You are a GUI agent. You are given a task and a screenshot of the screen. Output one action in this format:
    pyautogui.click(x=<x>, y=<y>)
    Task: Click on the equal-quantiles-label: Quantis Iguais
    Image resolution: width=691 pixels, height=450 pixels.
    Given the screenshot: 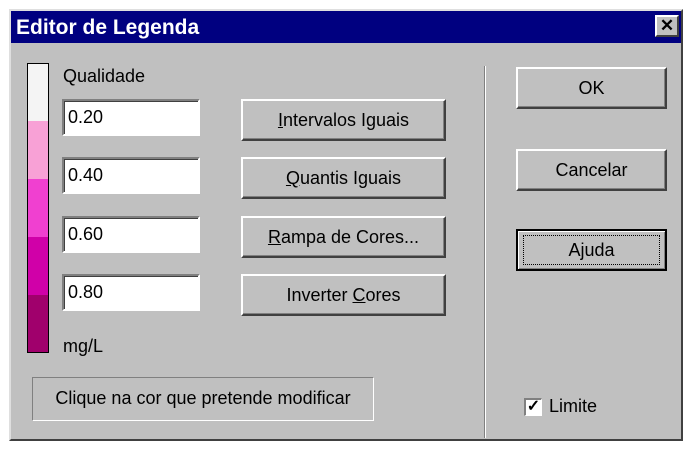 What is the action you would take?
    pyautogui.click(x=343, y=178)
    